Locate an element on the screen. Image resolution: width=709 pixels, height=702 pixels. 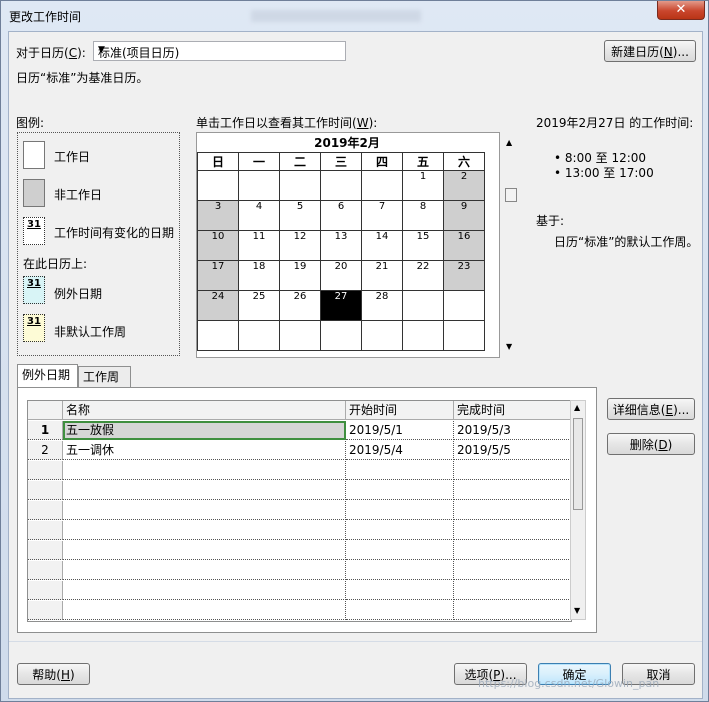
table-cell-end: 2019/5/5 is located at coordinates (512, 450).